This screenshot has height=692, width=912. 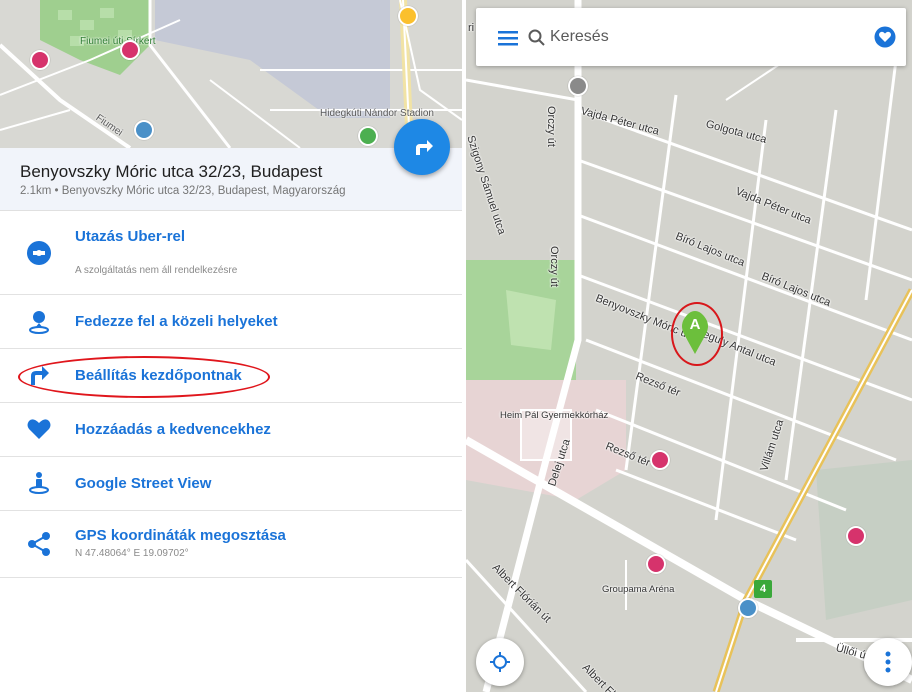 What do you see at coordinates (885, 37) in the screenshot?
I see `favorites-heart-icon` at bounding box center [885, 37].